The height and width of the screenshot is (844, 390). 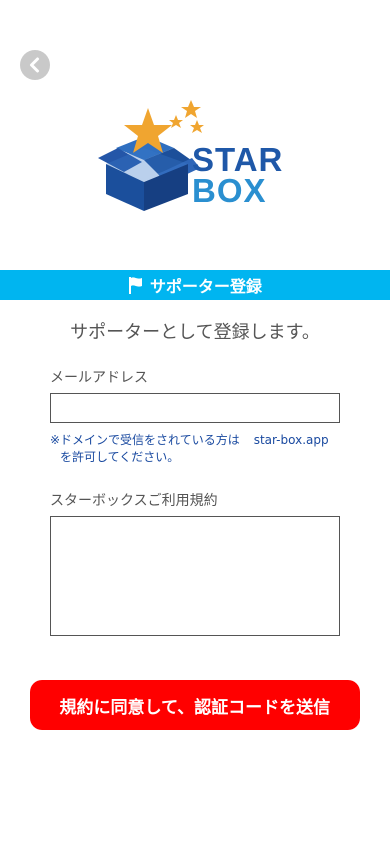 I want to click on terms-label: スターボックスご利用規約, so click(x=134, y=501).